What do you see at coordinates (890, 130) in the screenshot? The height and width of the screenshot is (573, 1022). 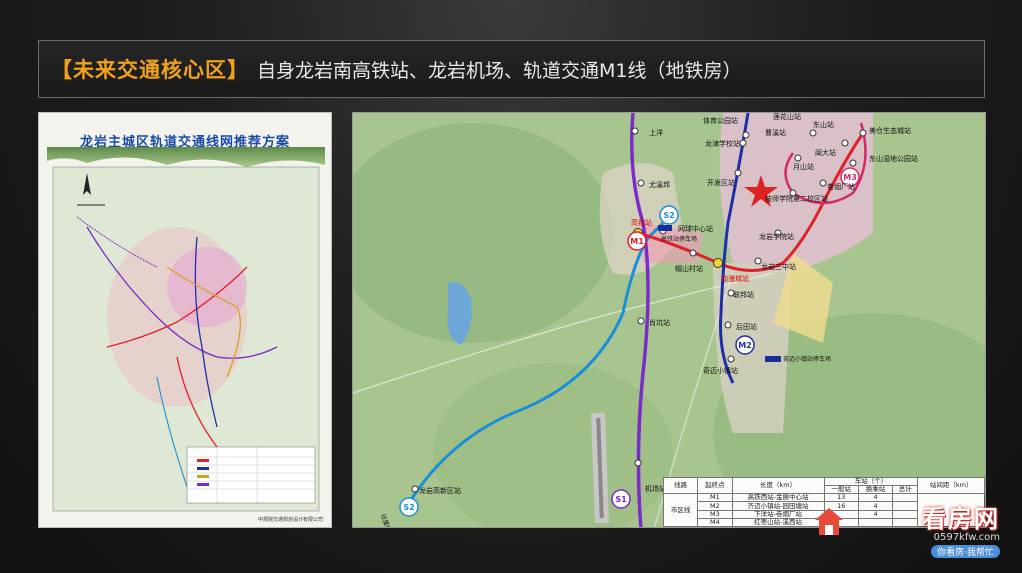 I see `label-meicang: 美仓生态城站` at bounding box center [890, 130].